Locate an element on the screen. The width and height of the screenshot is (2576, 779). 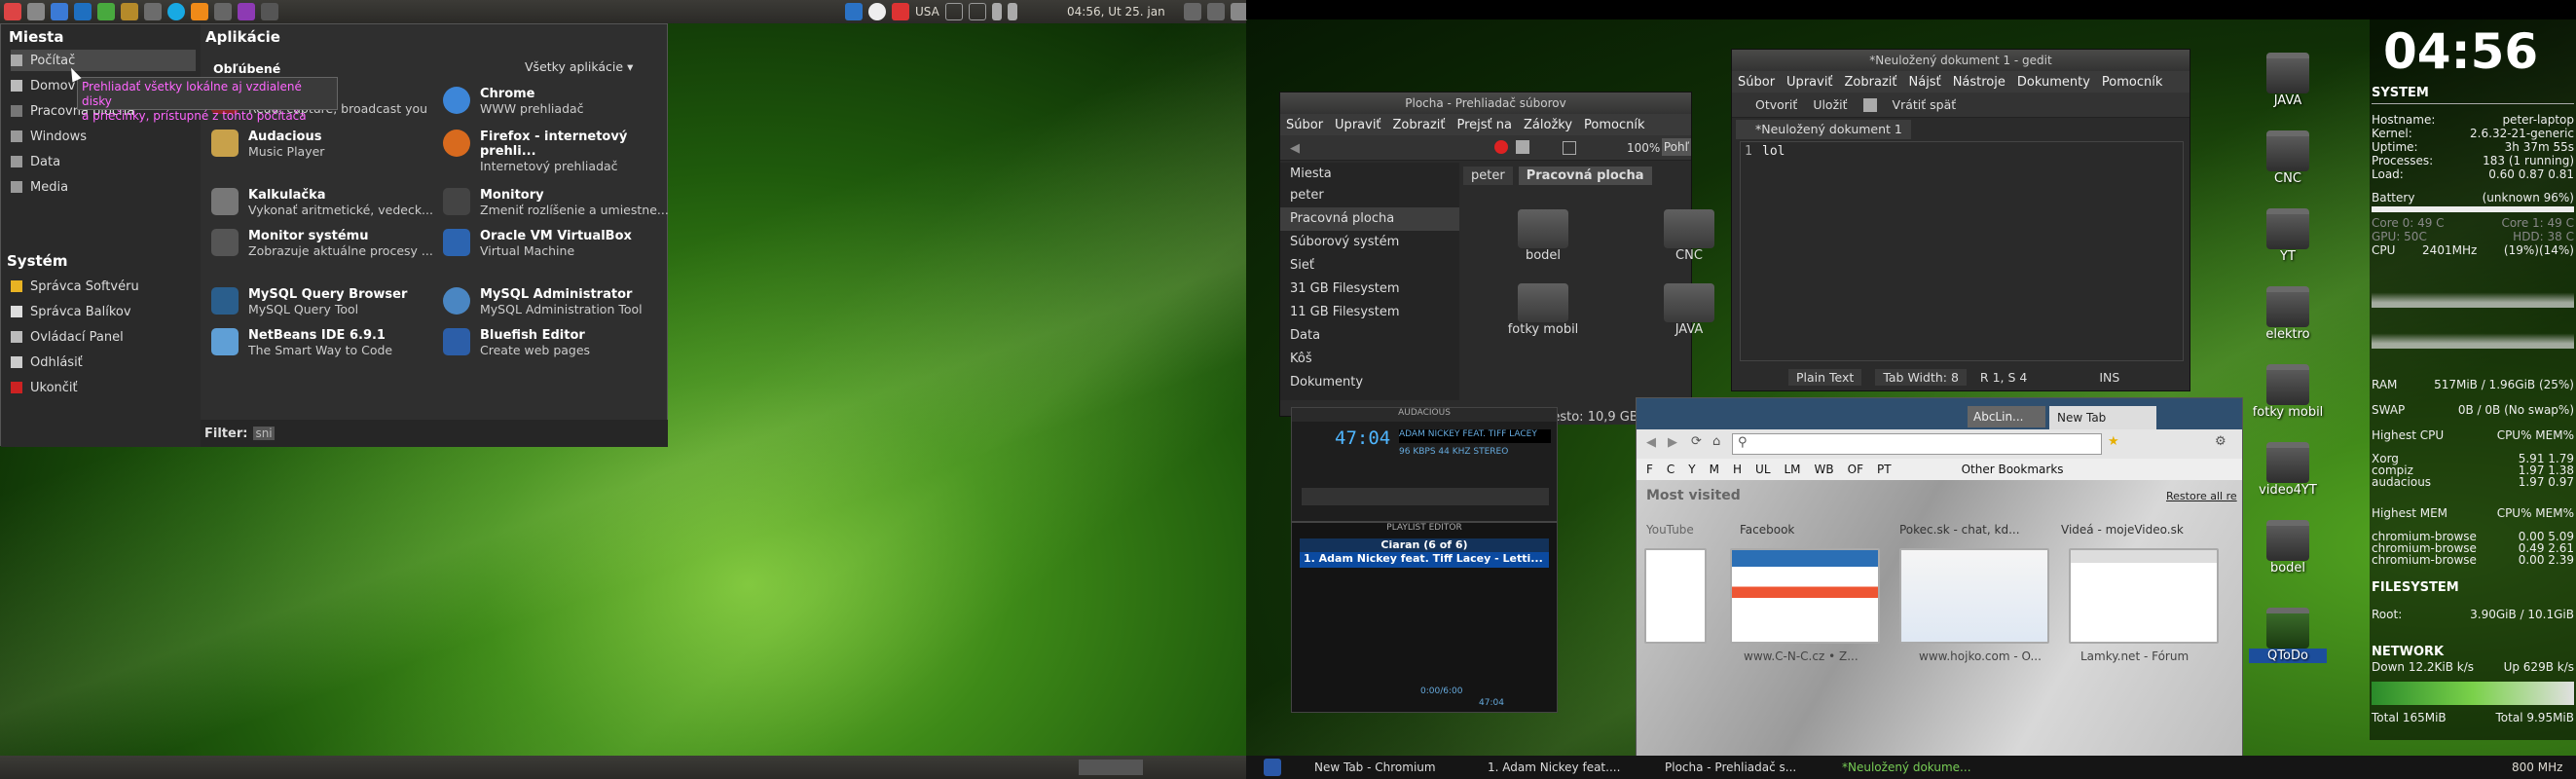
forward-icon: ▶ is located at coordinates (1672, 442).